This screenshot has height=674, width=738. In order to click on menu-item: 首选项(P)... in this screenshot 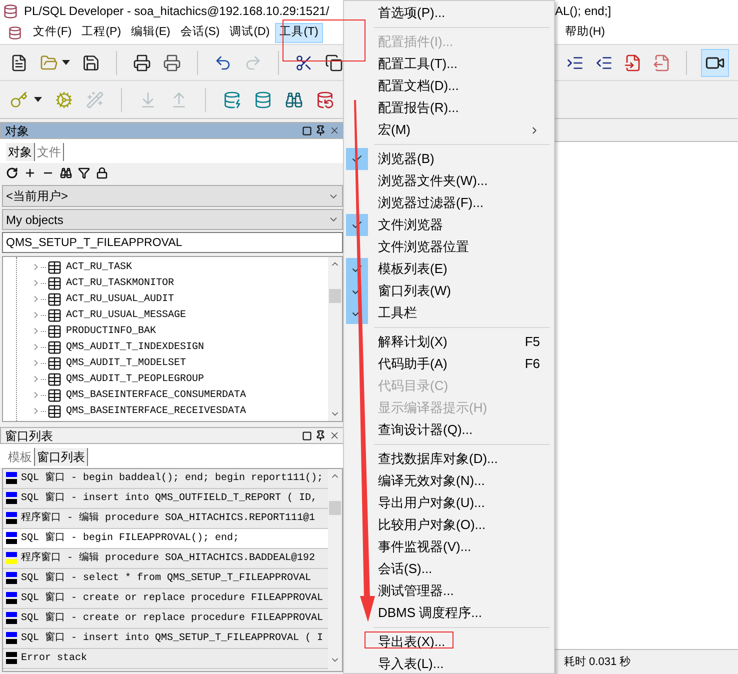, I will do `click(449, 13)`.